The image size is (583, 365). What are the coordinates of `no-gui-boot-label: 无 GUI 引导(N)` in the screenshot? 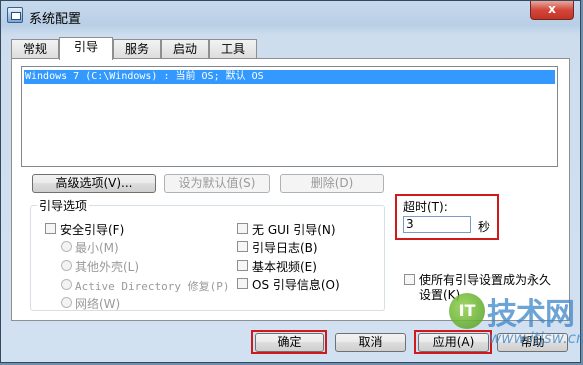 It's located at (294, 230).